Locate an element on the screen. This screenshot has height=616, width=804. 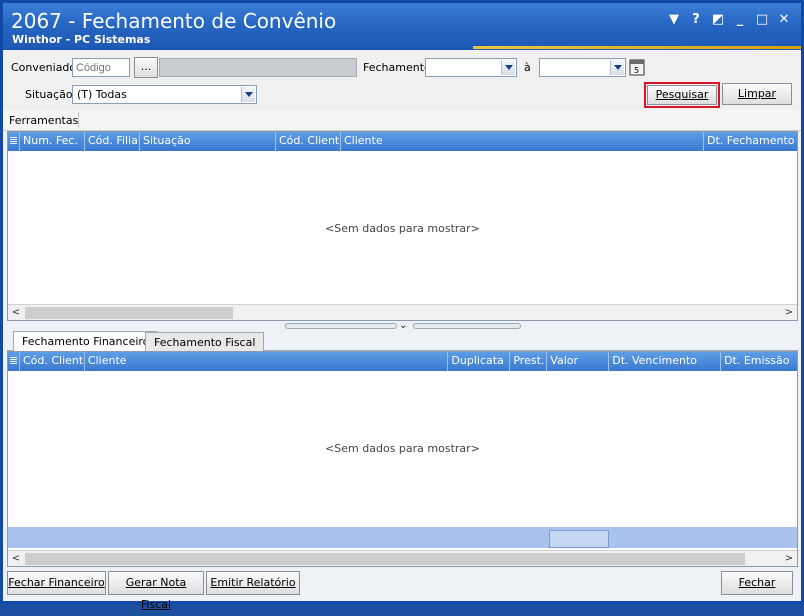
toolbar-divider is located at coordinates (78, 120).